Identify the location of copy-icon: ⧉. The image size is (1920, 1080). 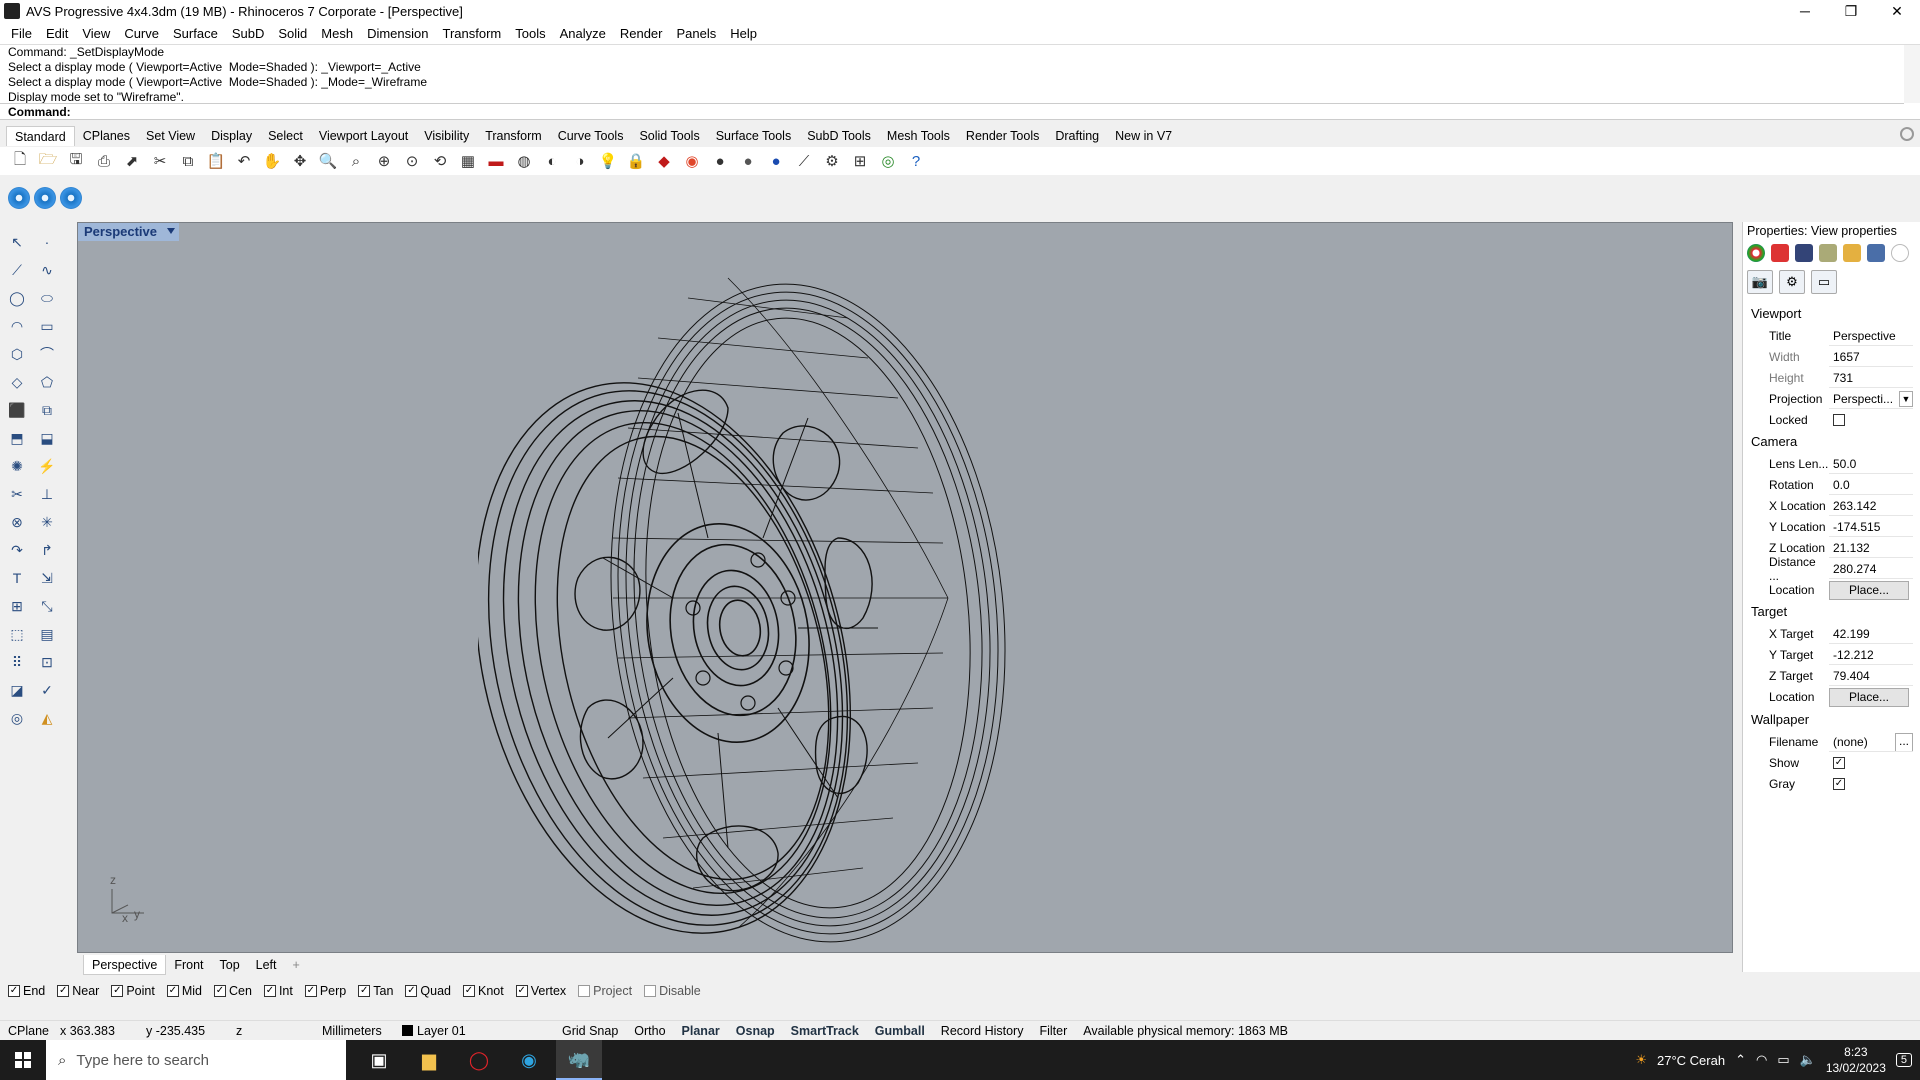
(188, 161).